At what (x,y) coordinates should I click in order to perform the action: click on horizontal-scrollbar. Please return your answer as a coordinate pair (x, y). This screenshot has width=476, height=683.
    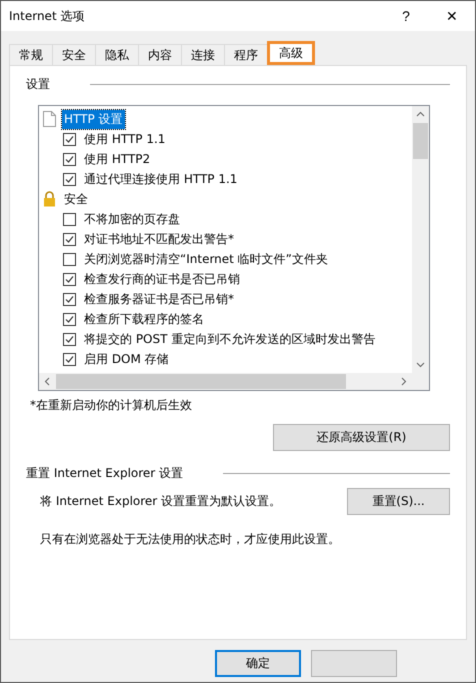
    Looking at the image, I should click on (225, 381).